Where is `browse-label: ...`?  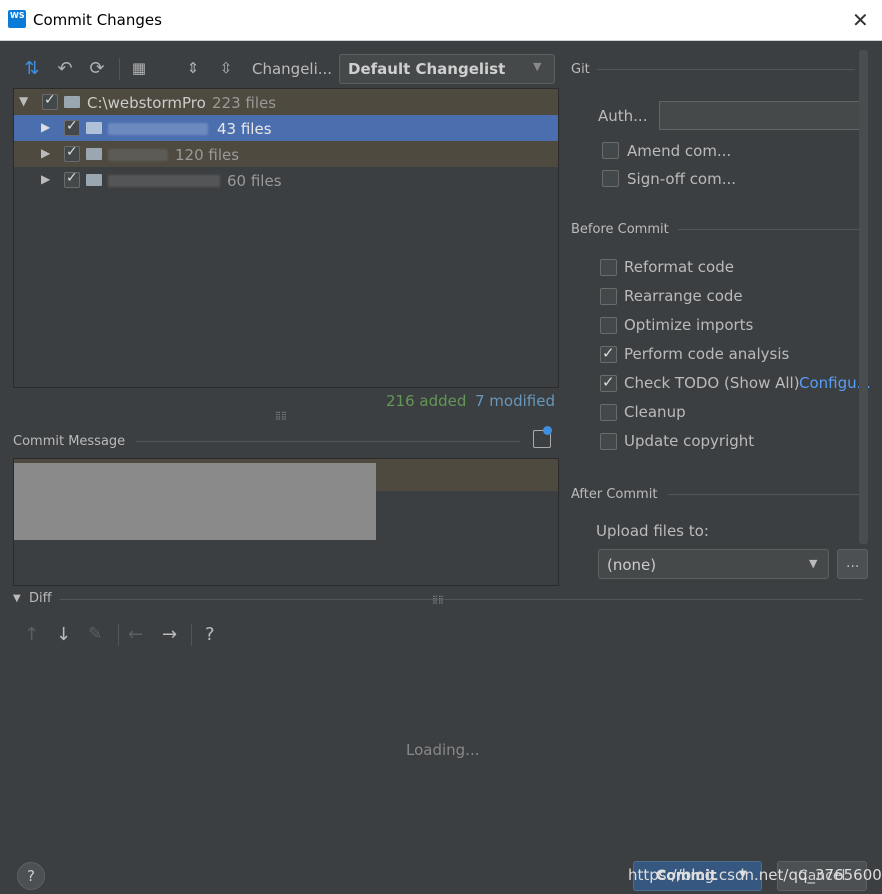 browse-label: ... is located at coordinates (853, 563).